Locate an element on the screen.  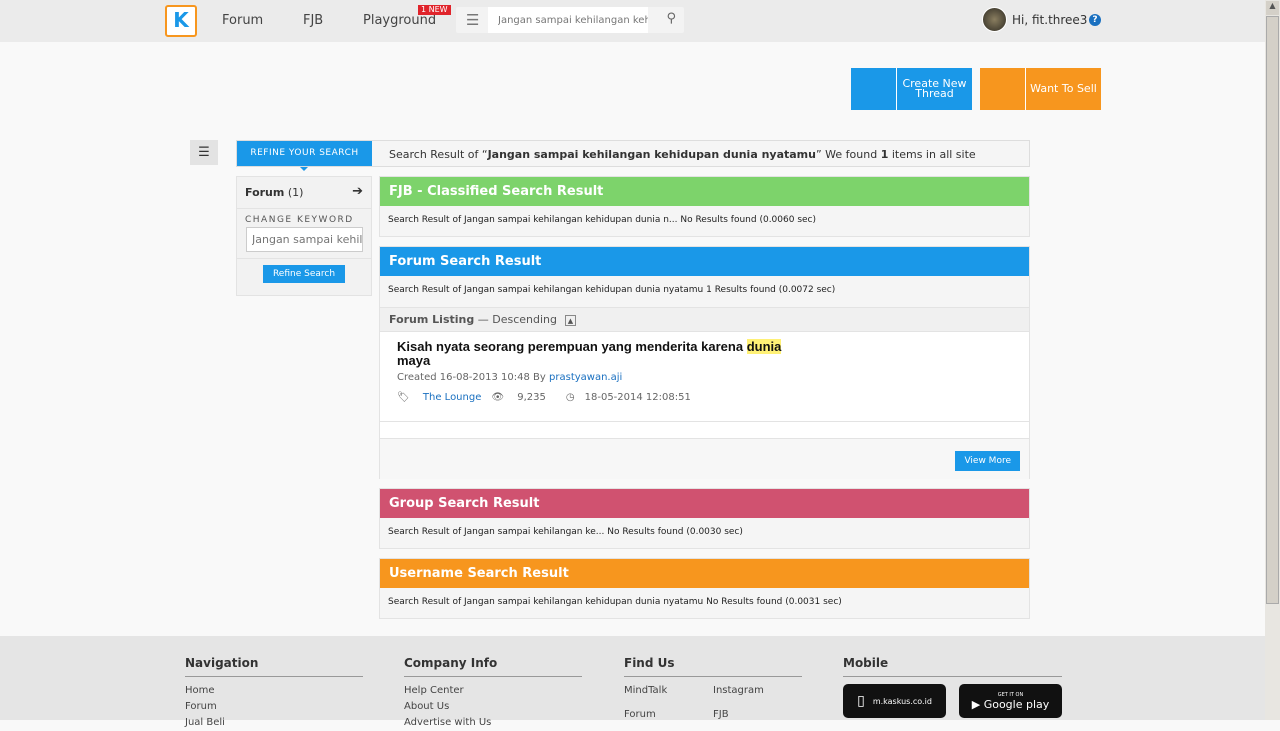
arrow-right-icon: ➔ is located at coordinates (357, 191).